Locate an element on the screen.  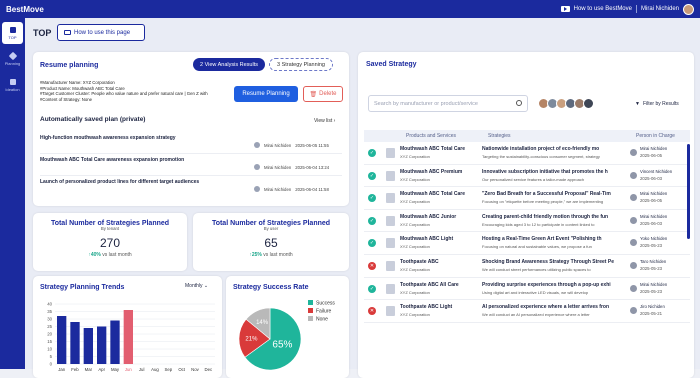
stat-value: 270 is located at coordinates (110, 243).